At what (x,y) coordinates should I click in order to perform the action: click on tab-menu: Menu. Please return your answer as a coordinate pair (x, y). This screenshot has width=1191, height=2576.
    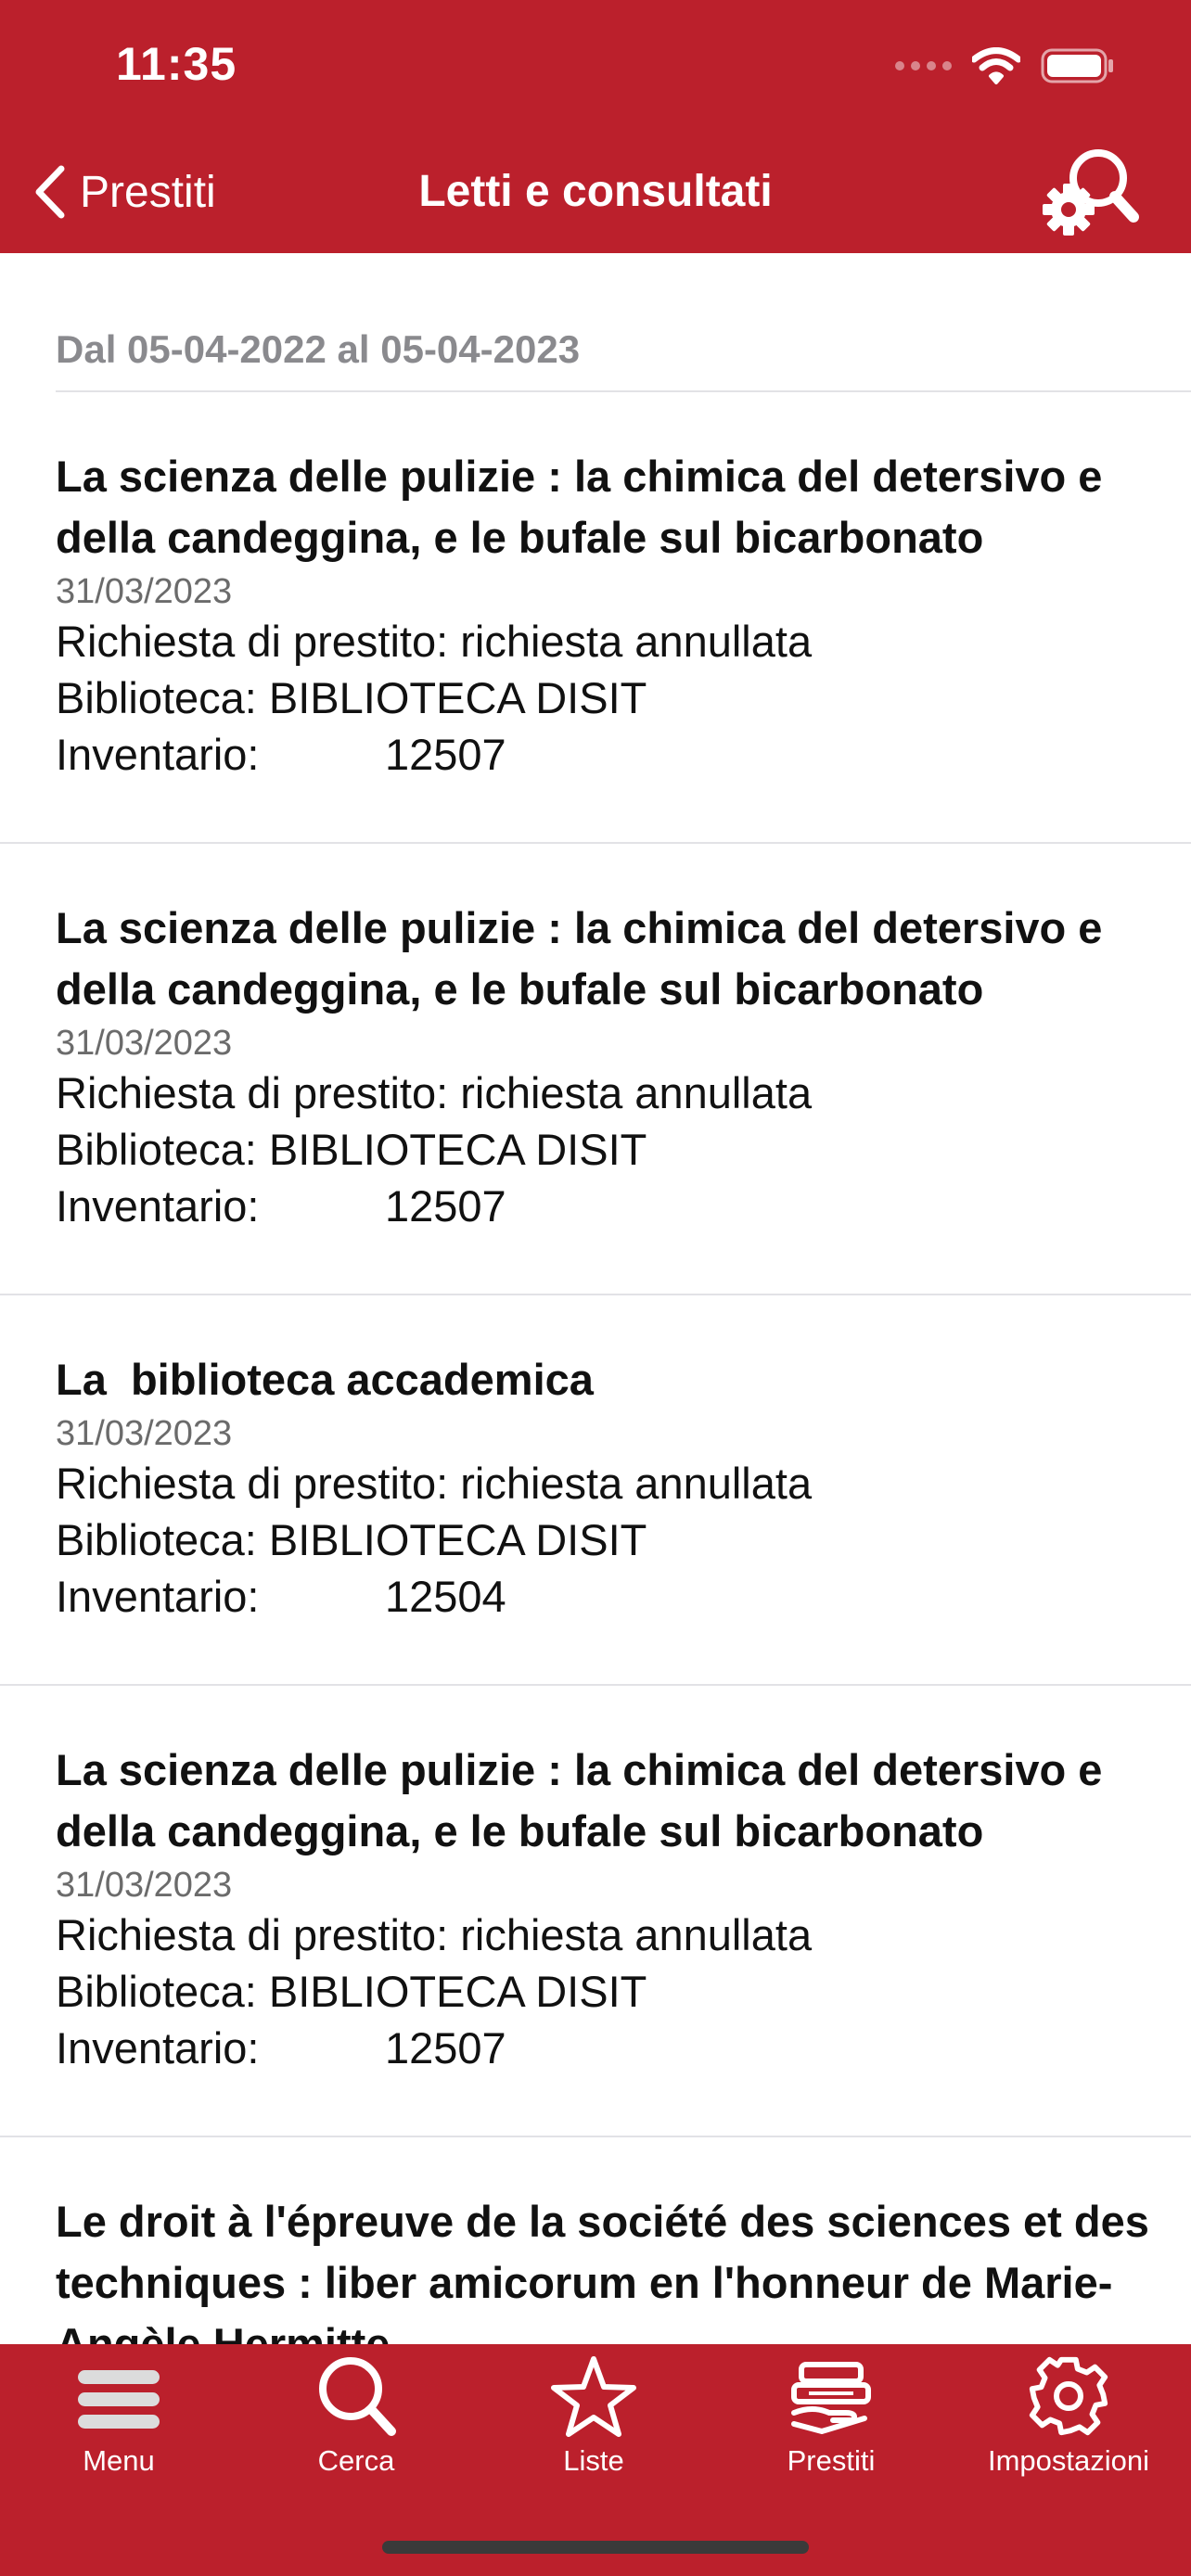
    Looking at the image, I should click on (118, 2421).